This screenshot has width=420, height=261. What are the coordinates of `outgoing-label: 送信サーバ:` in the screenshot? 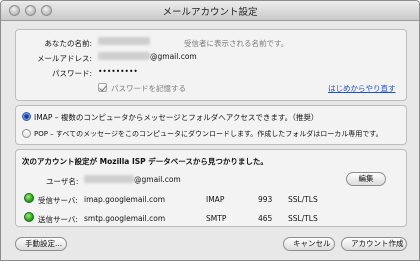 It's located at (58, 219).